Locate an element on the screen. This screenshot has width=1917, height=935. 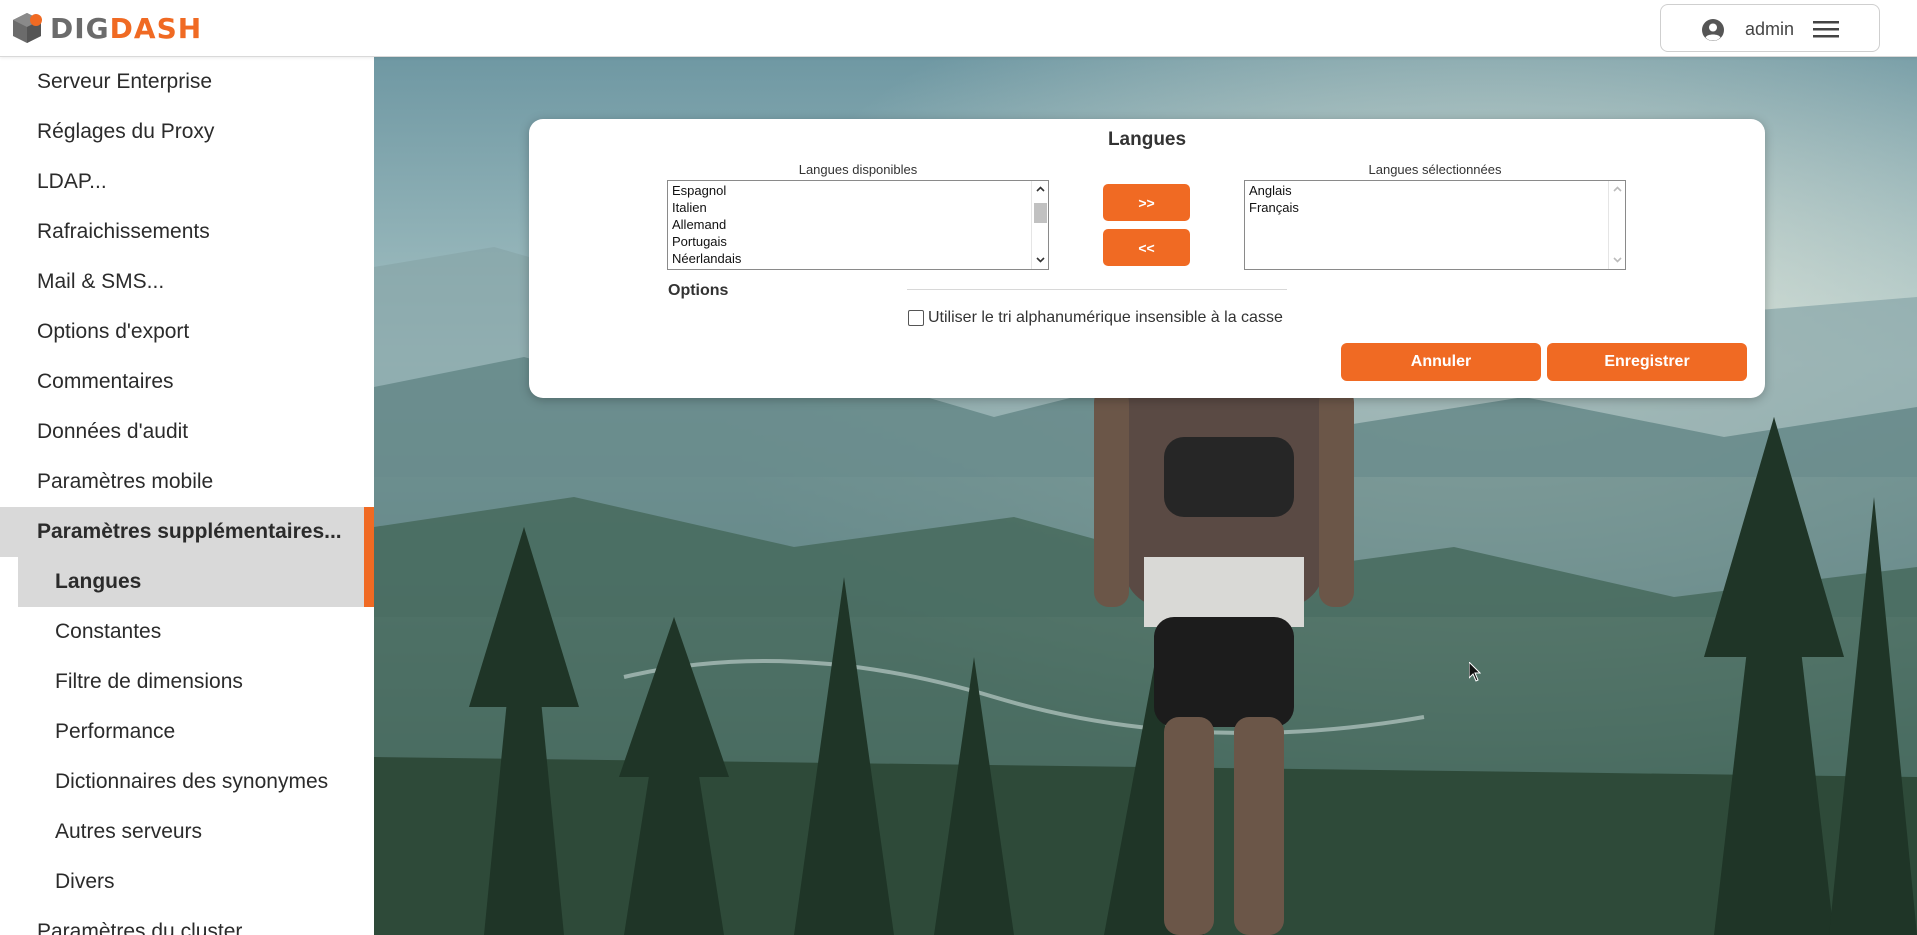
list-item: Italien is located at coordinates (689, 207).